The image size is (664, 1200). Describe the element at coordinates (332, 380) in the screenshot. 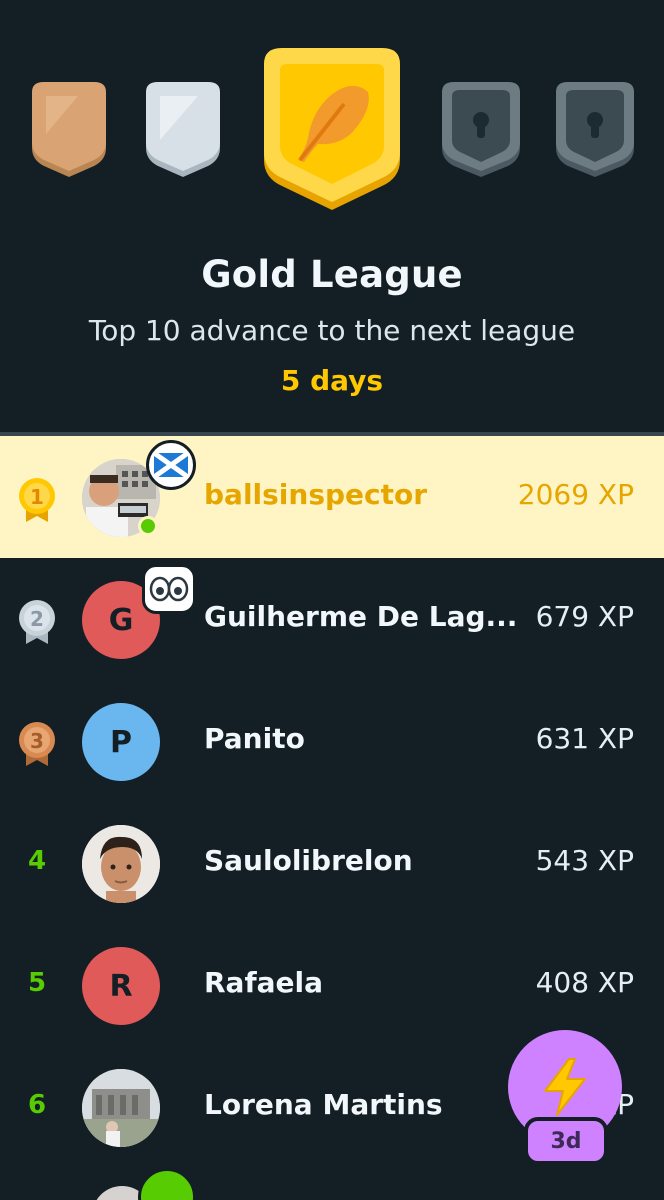

I see `league-time-remaining: 5 days` at that location.